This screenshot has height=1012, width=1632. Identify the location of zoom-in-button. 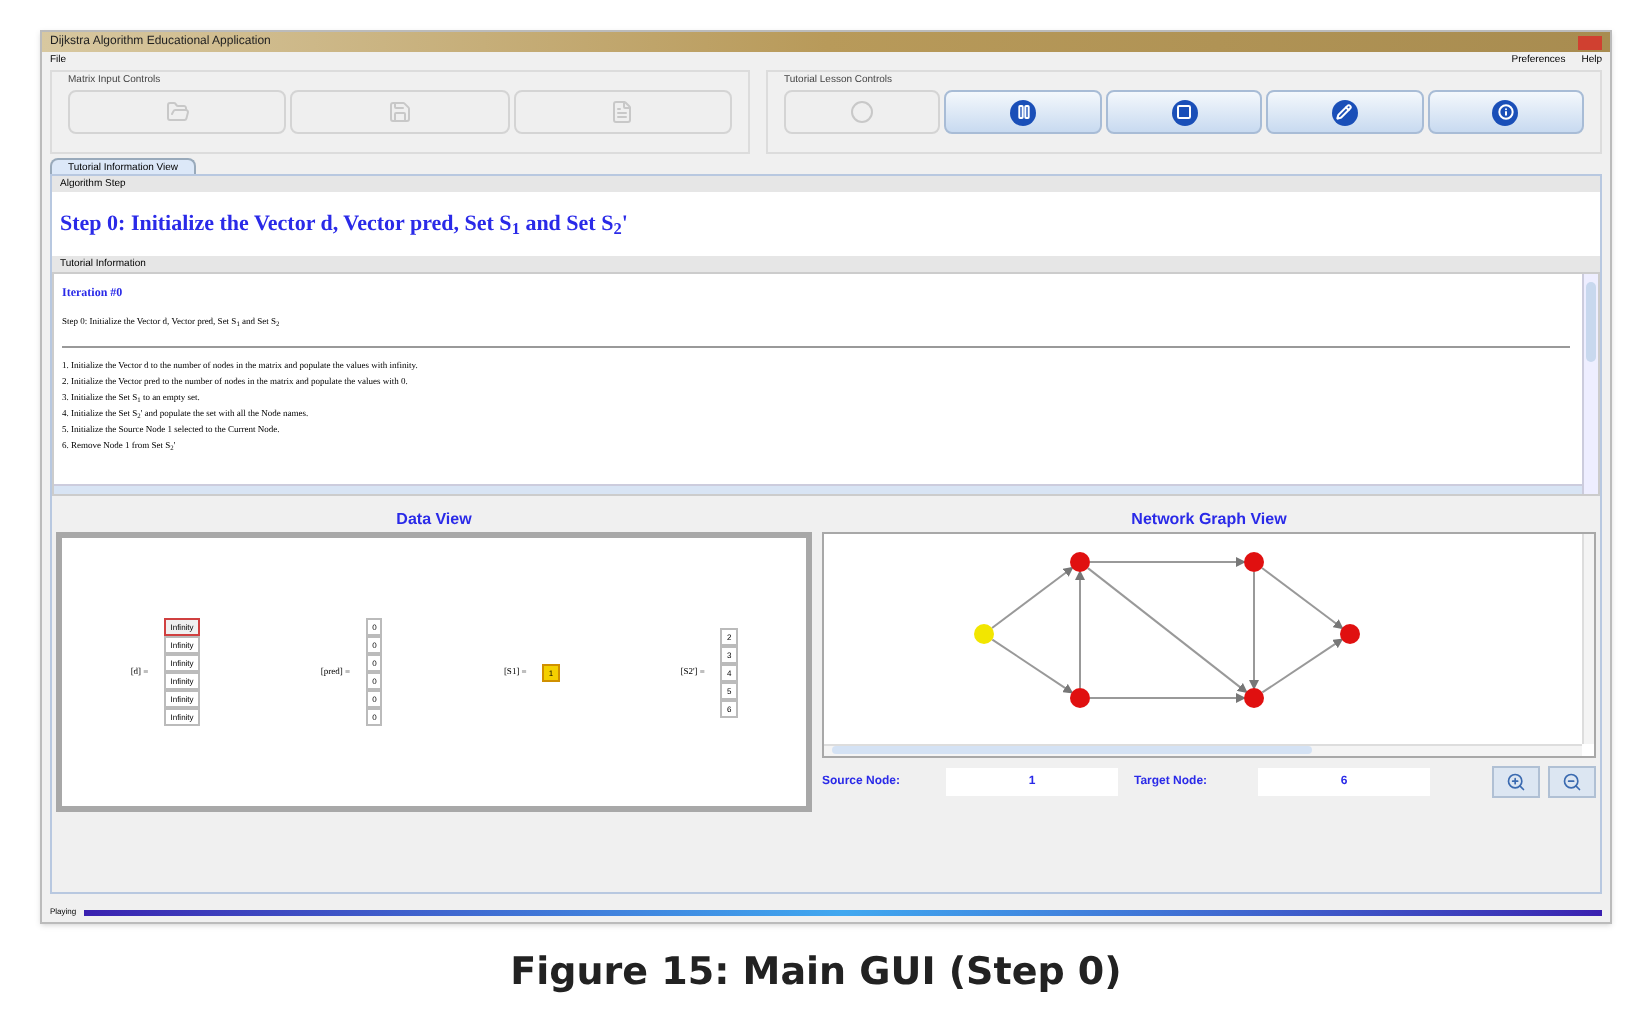
(1516, 782).